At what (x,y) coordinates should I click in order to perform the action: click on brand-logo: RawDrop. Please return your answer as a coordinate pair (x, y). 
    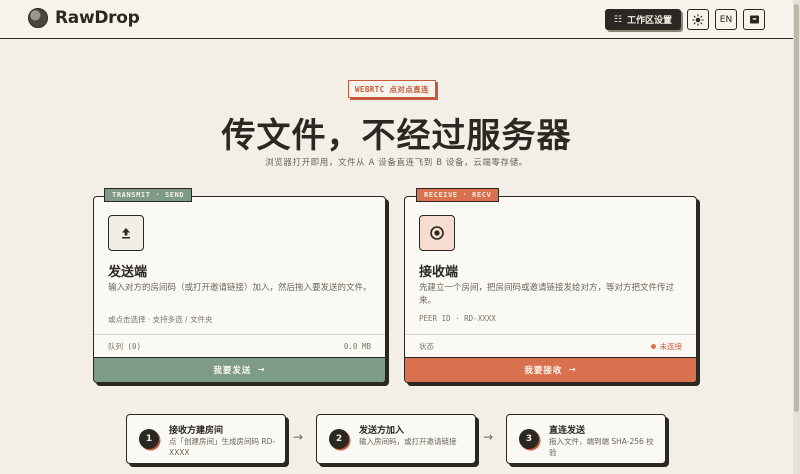
    Looking at the image, I should click on (84, 18).